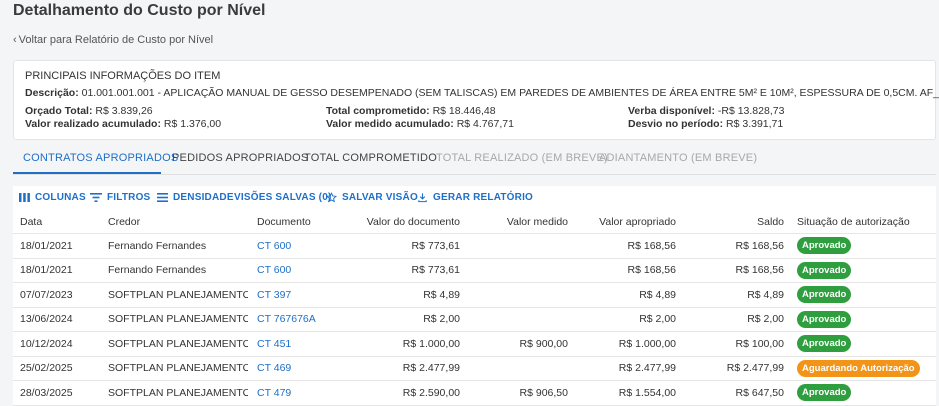 The width and height of the screenshot is (939, 406). Describe the element at coordinates (274, 295) in the screenshot. I see `cell-documento-value: CT 397` at that location.